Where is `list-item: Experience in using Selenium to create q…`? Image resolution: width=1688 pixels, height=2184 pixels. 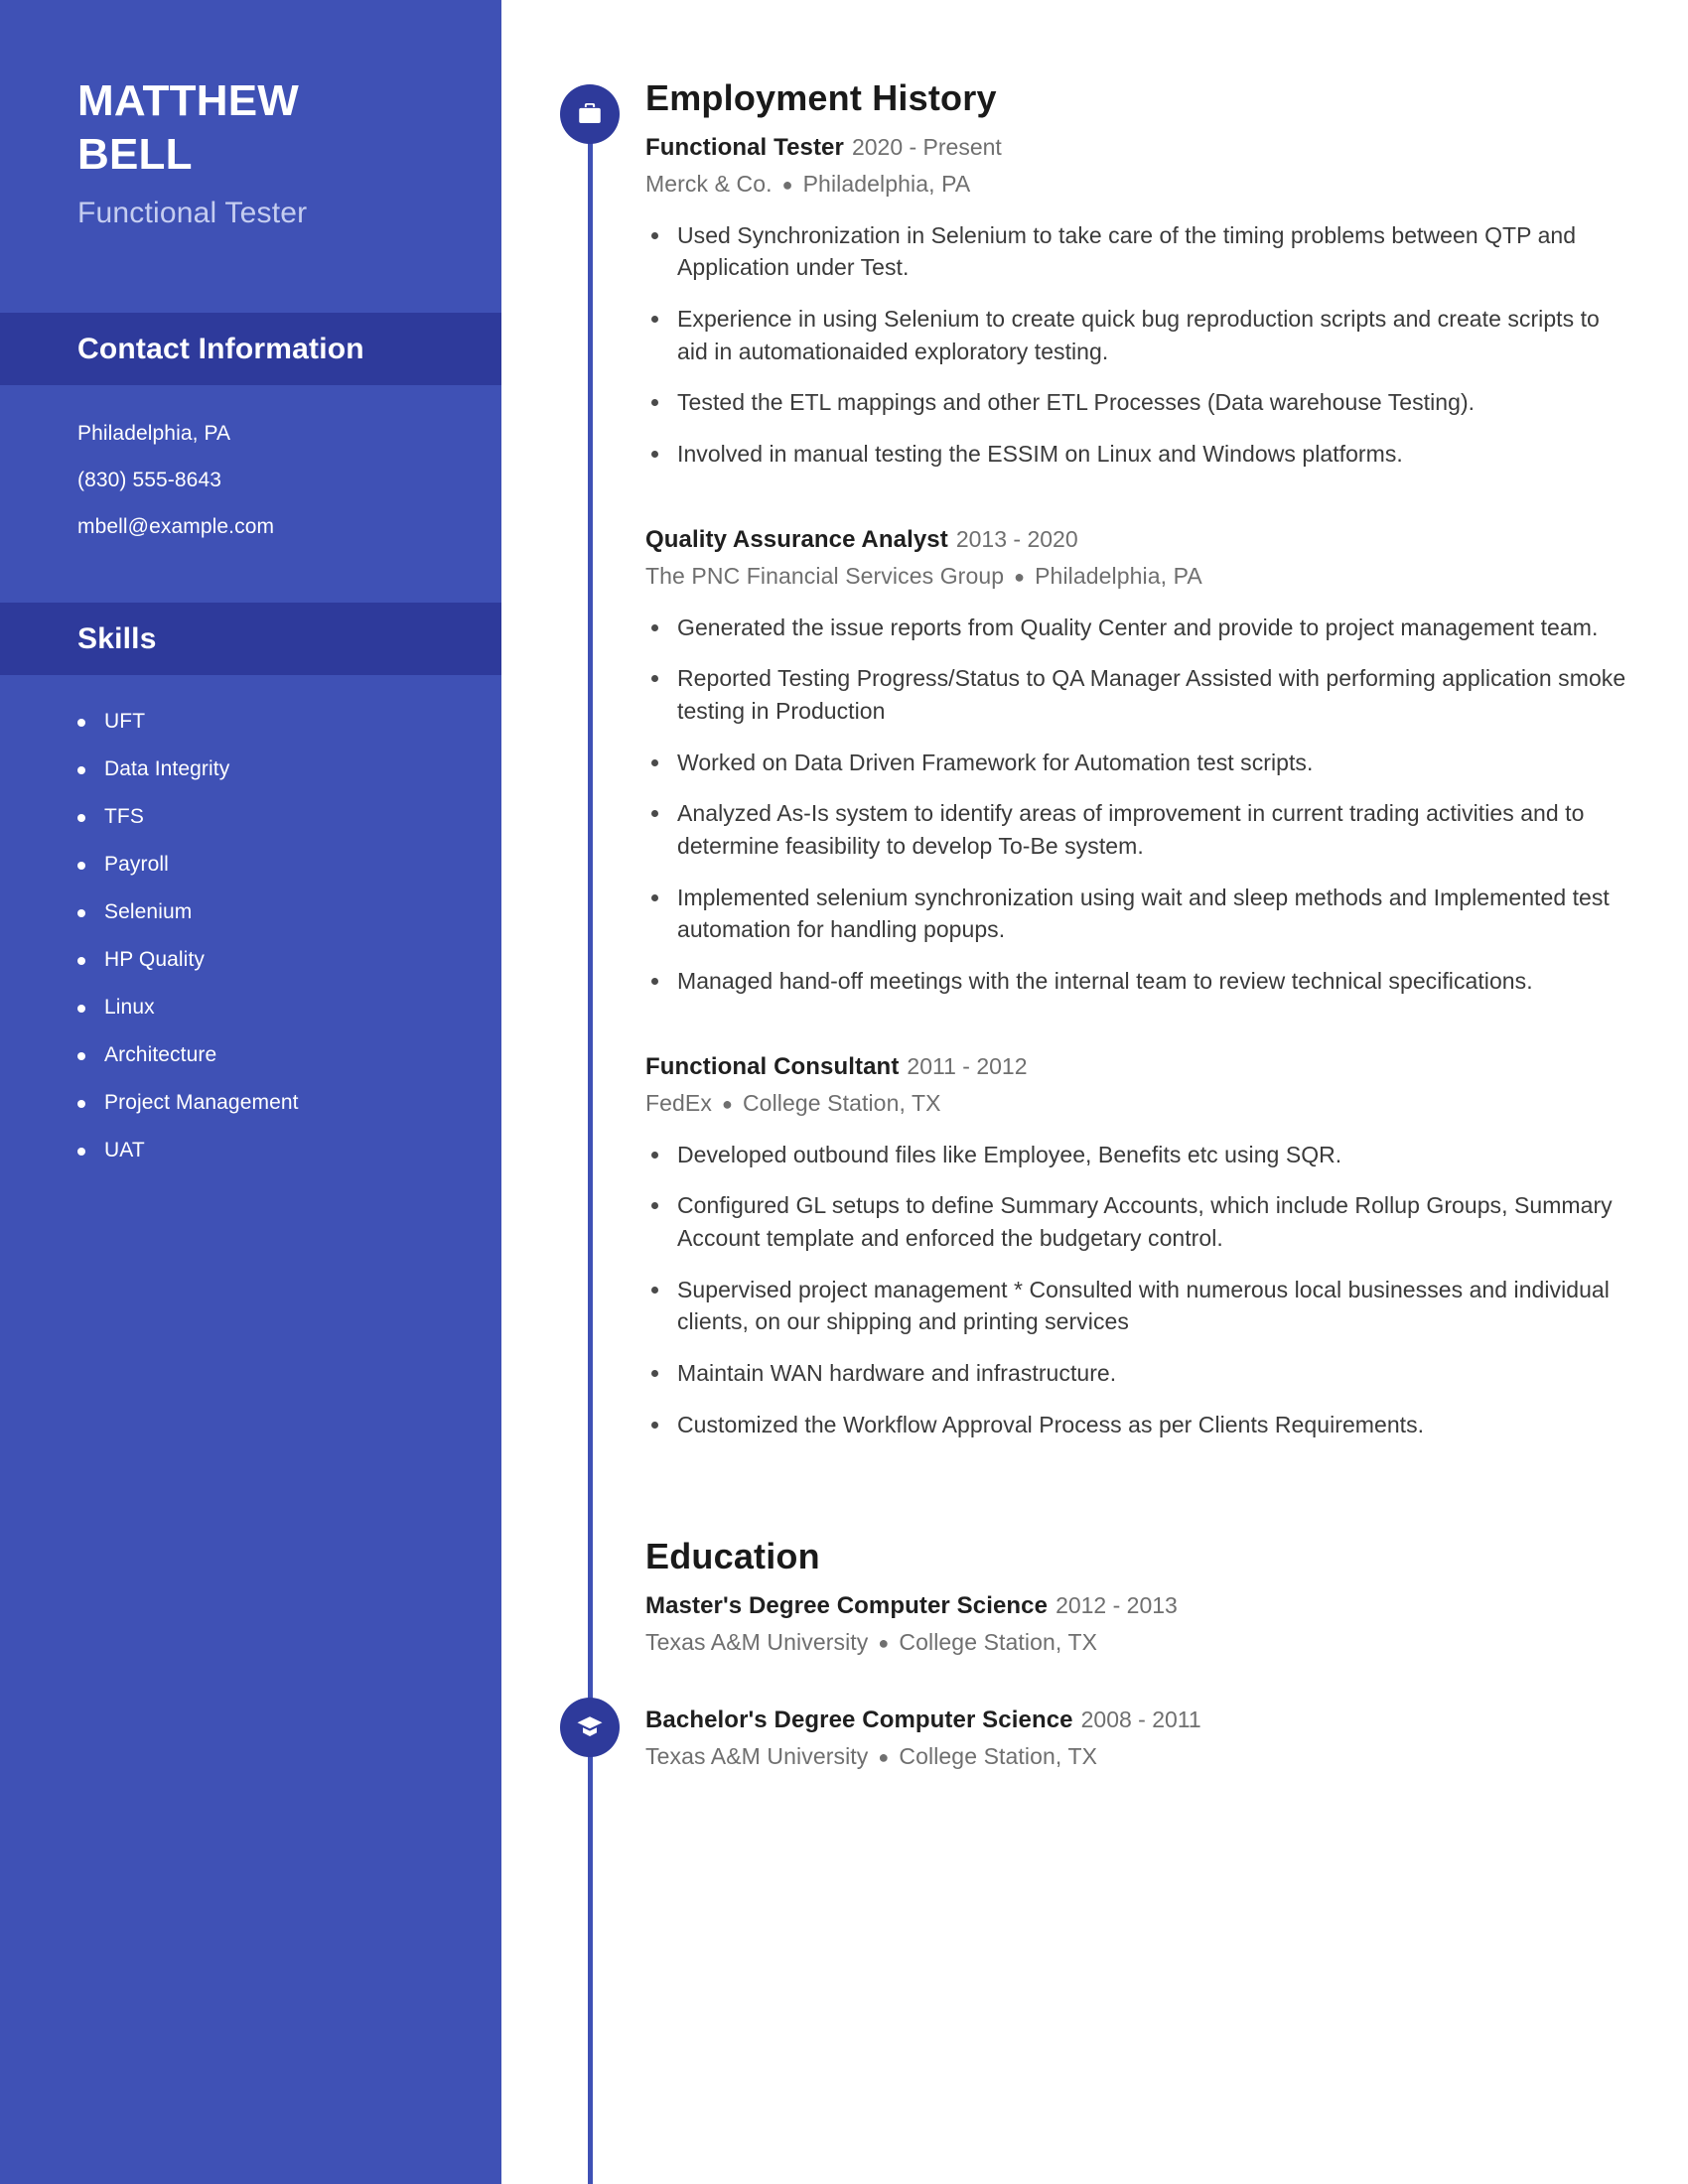
list-item: Experience in using Selenium to create q… is located at coordinates (1136, 335).